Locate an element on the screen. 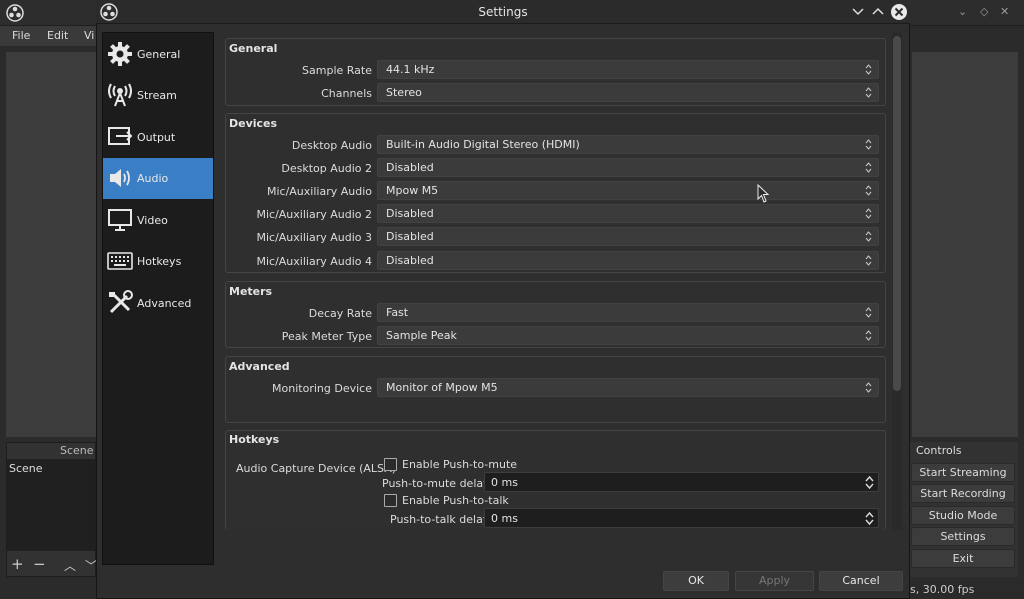 The image size is (1024, 599). mic-audio-3-value: Disabled is located at coordinates (410, 236).